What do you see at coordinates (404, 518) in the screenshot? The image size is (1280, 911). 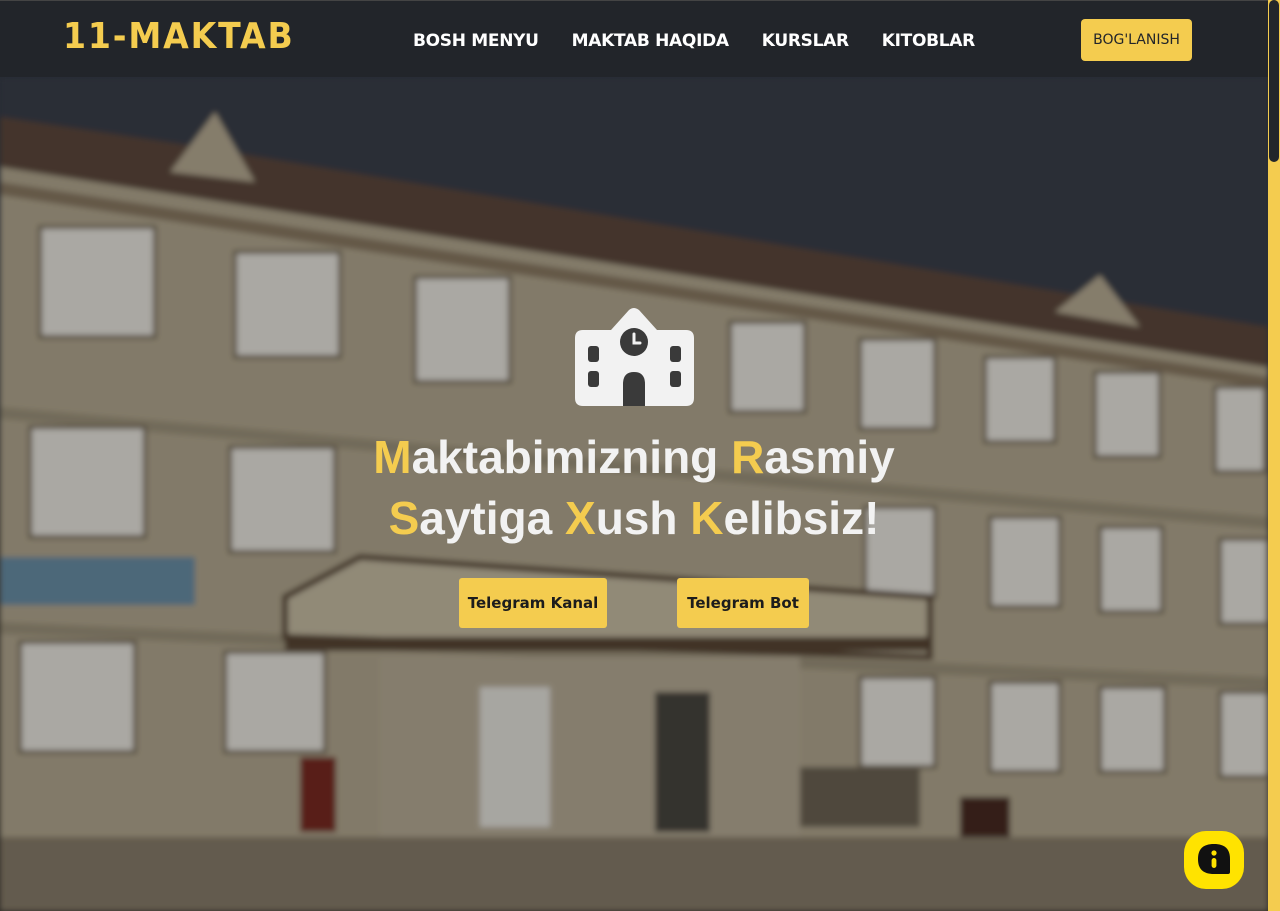 I see `highlight-letter: S` at bounding box center [404, 518].